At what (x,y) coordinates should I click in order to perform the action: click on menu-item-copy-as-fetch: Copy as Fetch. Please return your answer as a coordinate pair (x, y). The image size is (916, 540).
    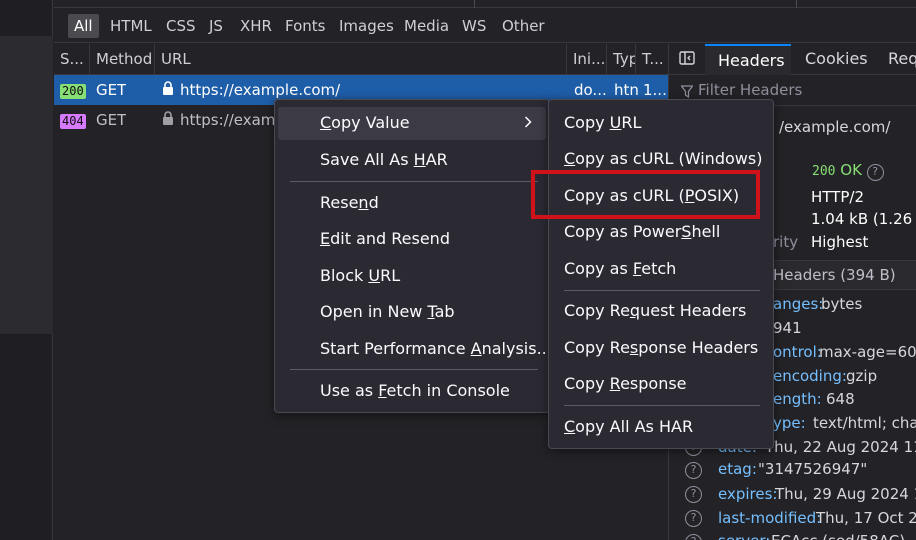
    Looking at the image, I should click on (620, 269).